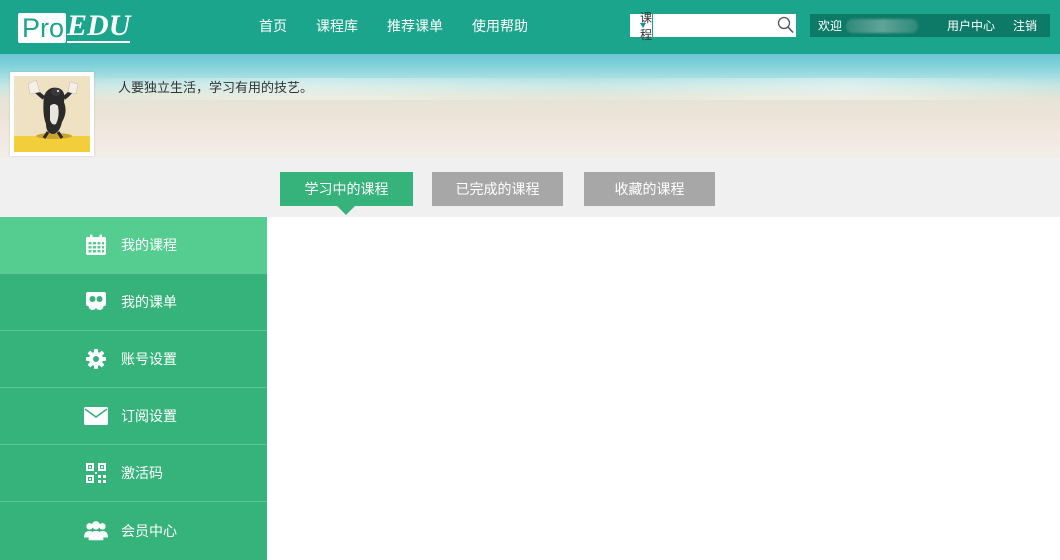 The height and width of the screenshot is (560, 1060). I want to click on user-area: 欢迎 用户中心 注销, so click(930, 25).